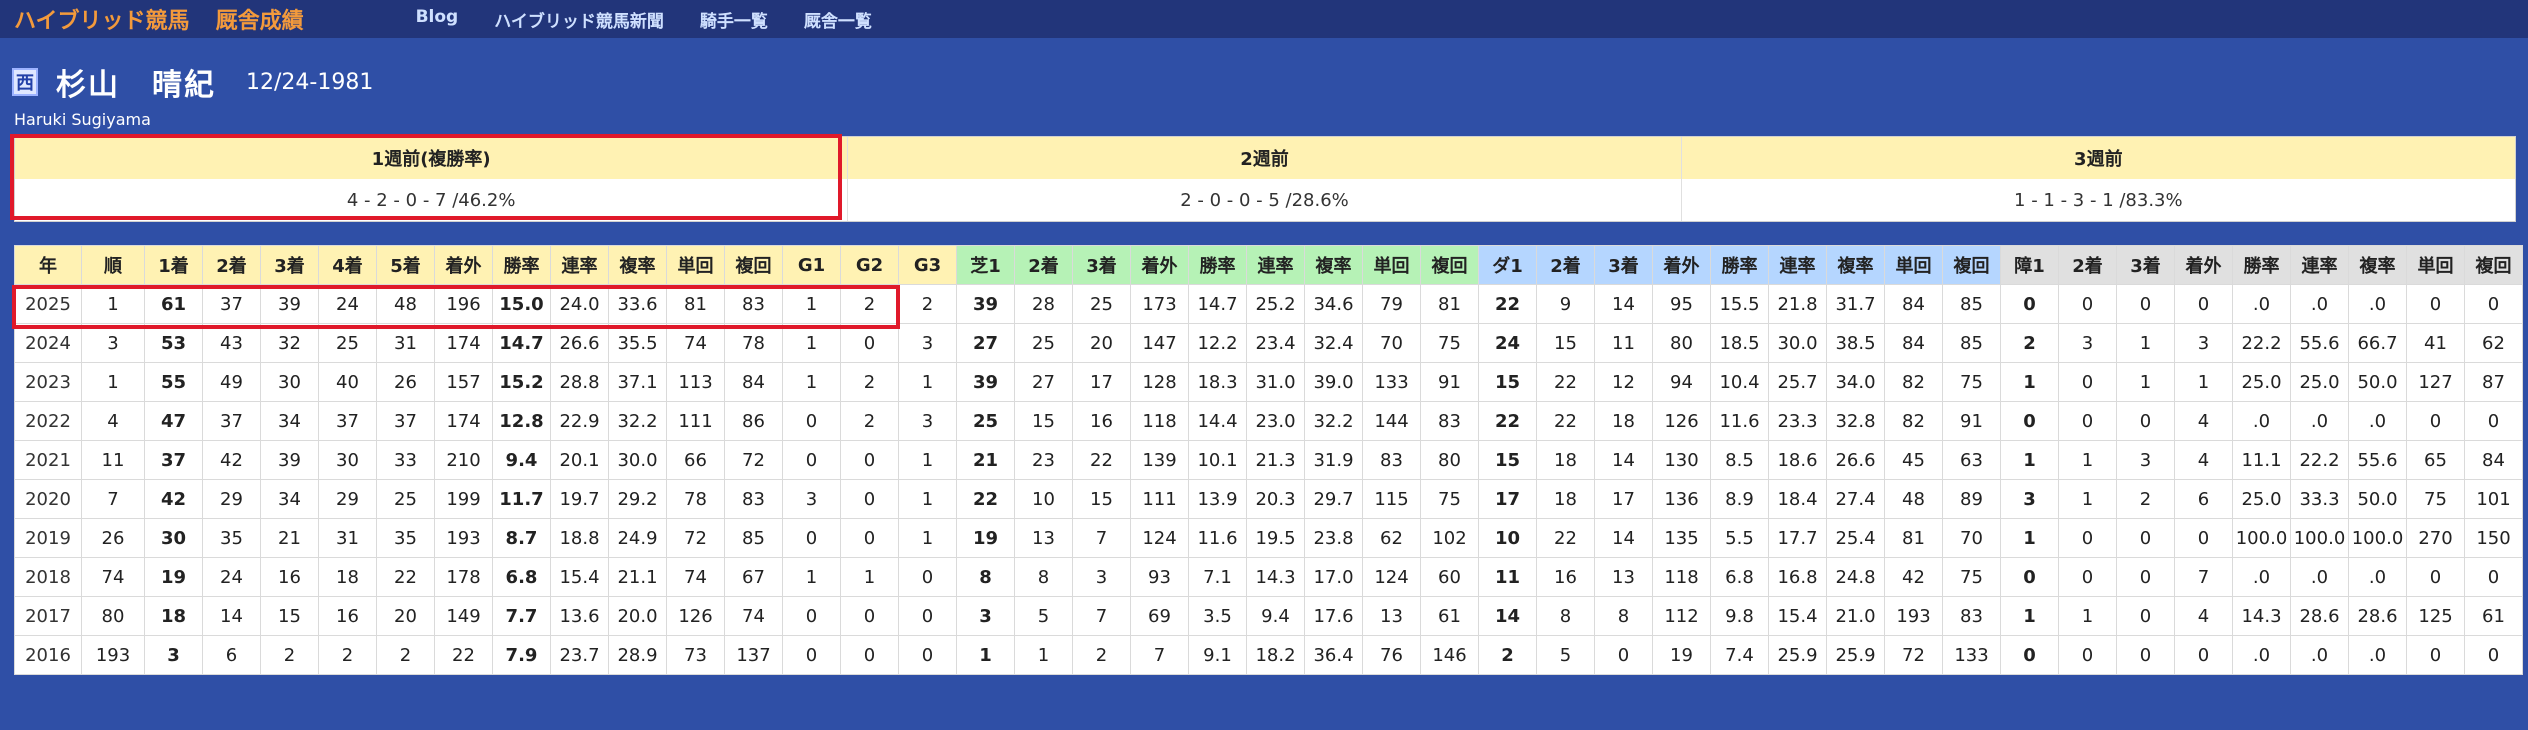 The width and height of the screenshot is (2528, 730). I want to click on table-cell: 8.9, so click(1739, 499).